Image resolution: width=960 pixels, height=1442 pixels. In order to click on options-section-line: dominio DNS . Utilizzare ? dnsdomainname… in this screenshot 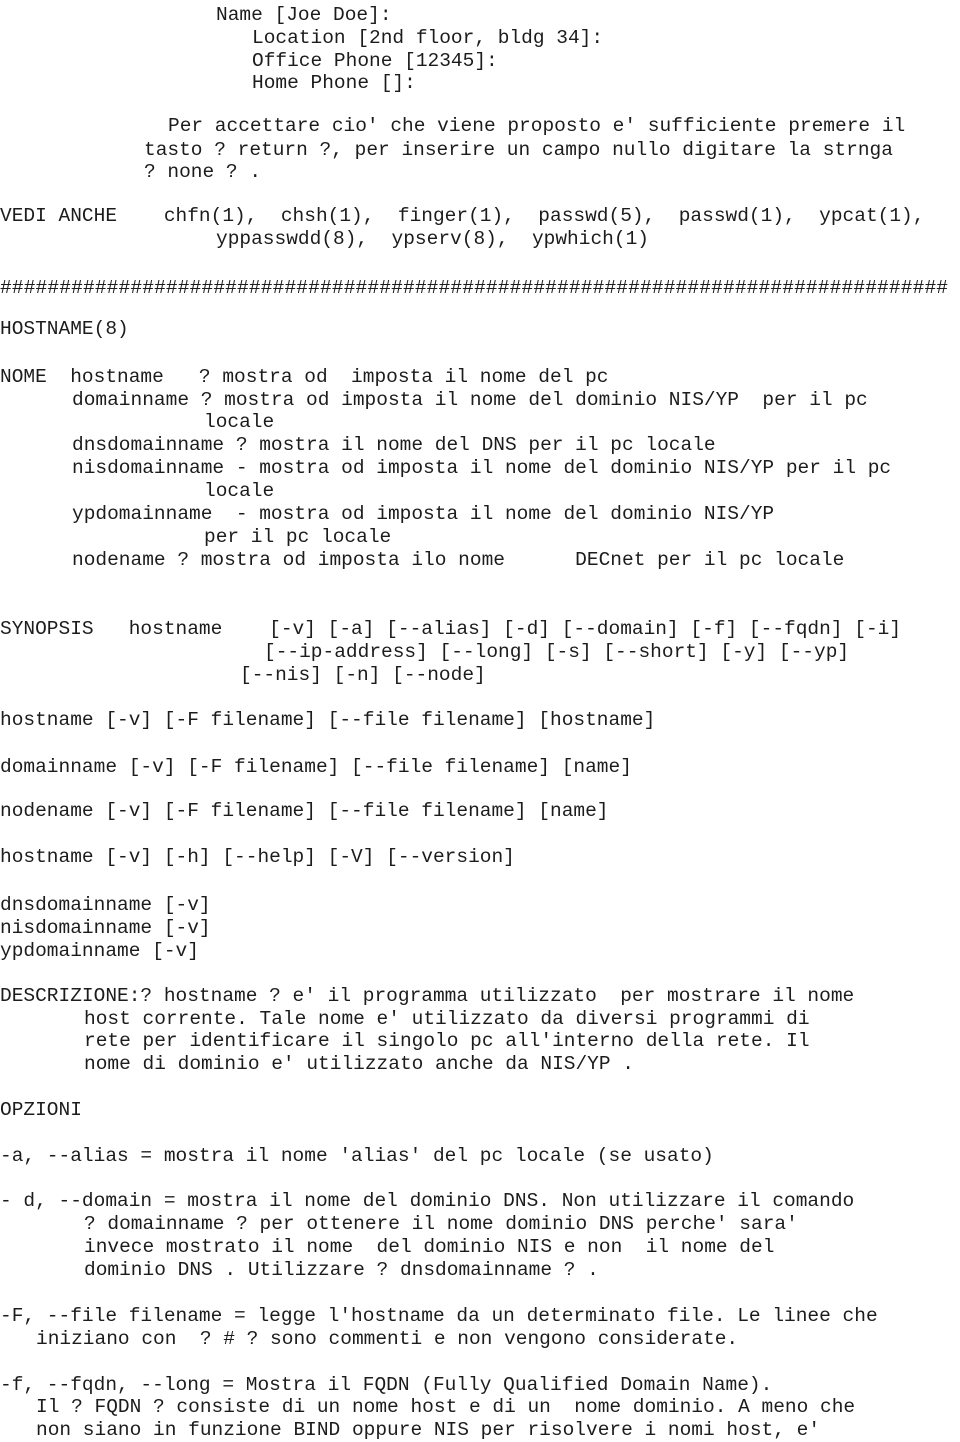, I will do `click(341, 1270)`.